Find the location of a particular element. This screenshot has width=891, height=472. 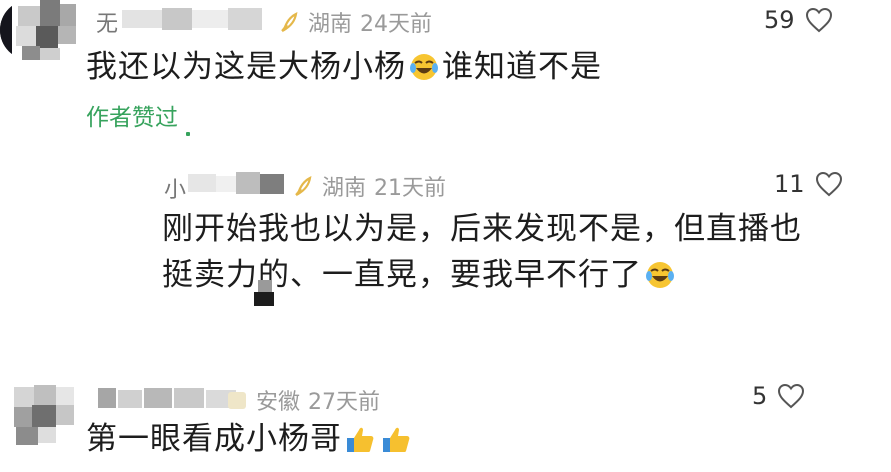

like-count: 11 is located at coordinates (789, 184).